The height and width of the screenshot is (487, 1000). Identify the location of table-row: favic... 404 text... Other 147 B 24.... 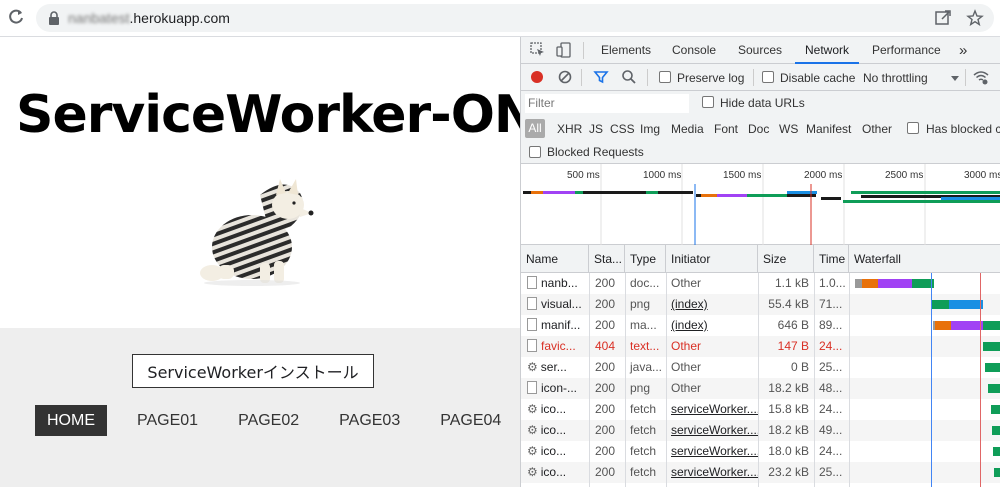
(760, 346).